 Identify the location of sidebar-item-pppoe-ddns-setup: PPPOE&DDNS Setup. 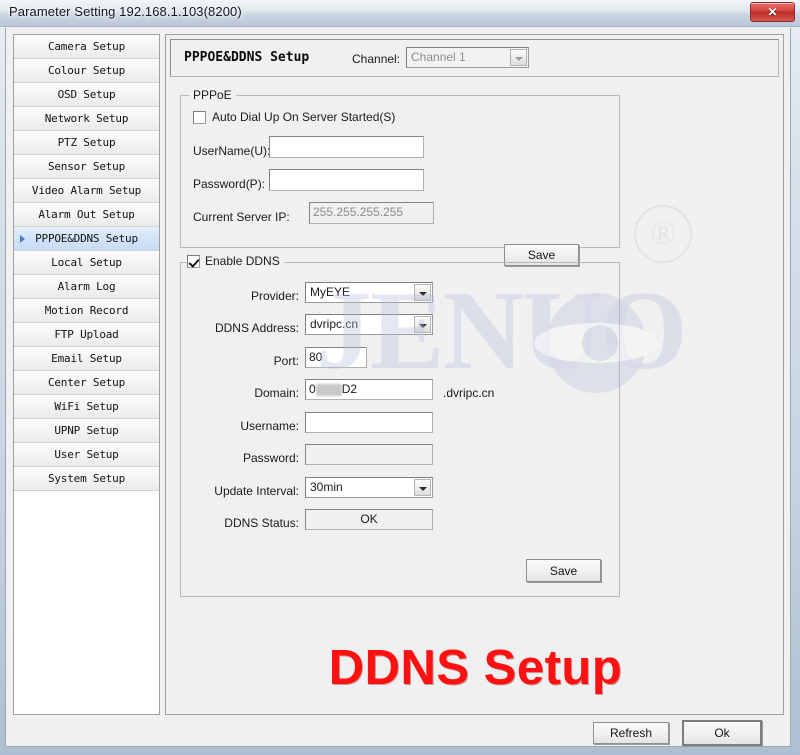
(86, 239).